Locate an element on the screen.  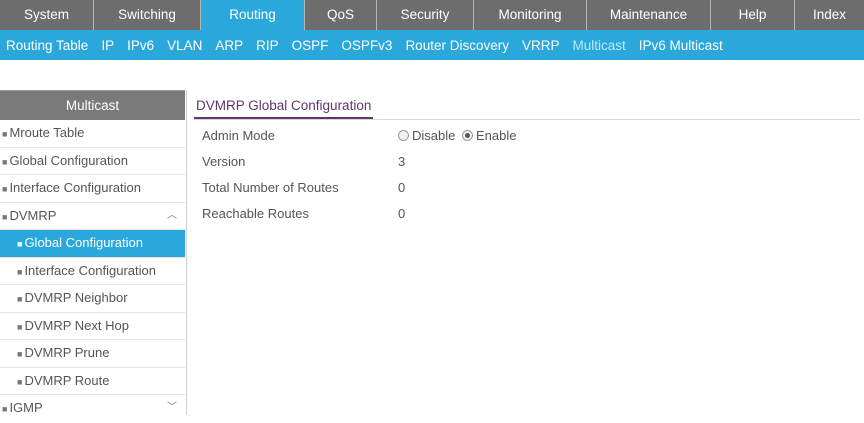
reachable-routes-value: 0 is located at coordinates (402, 213).